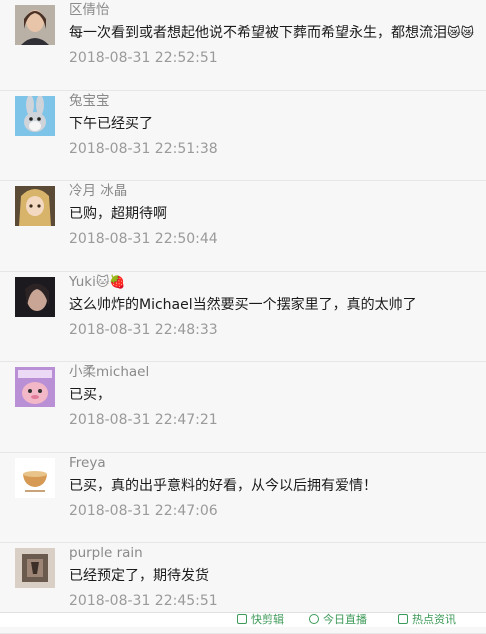  Describe the element at coordinates (111, 123) in the screenshot. I see `comment-text: 下午已经买了` at that location.